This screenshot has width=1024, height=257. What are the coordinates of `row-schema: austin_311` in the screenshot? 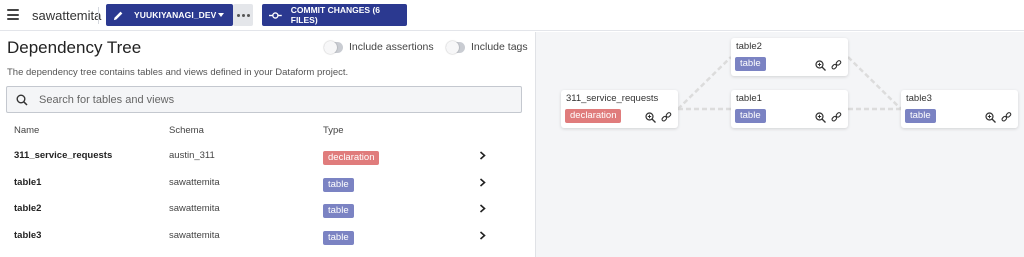 It's located at (192, 155).